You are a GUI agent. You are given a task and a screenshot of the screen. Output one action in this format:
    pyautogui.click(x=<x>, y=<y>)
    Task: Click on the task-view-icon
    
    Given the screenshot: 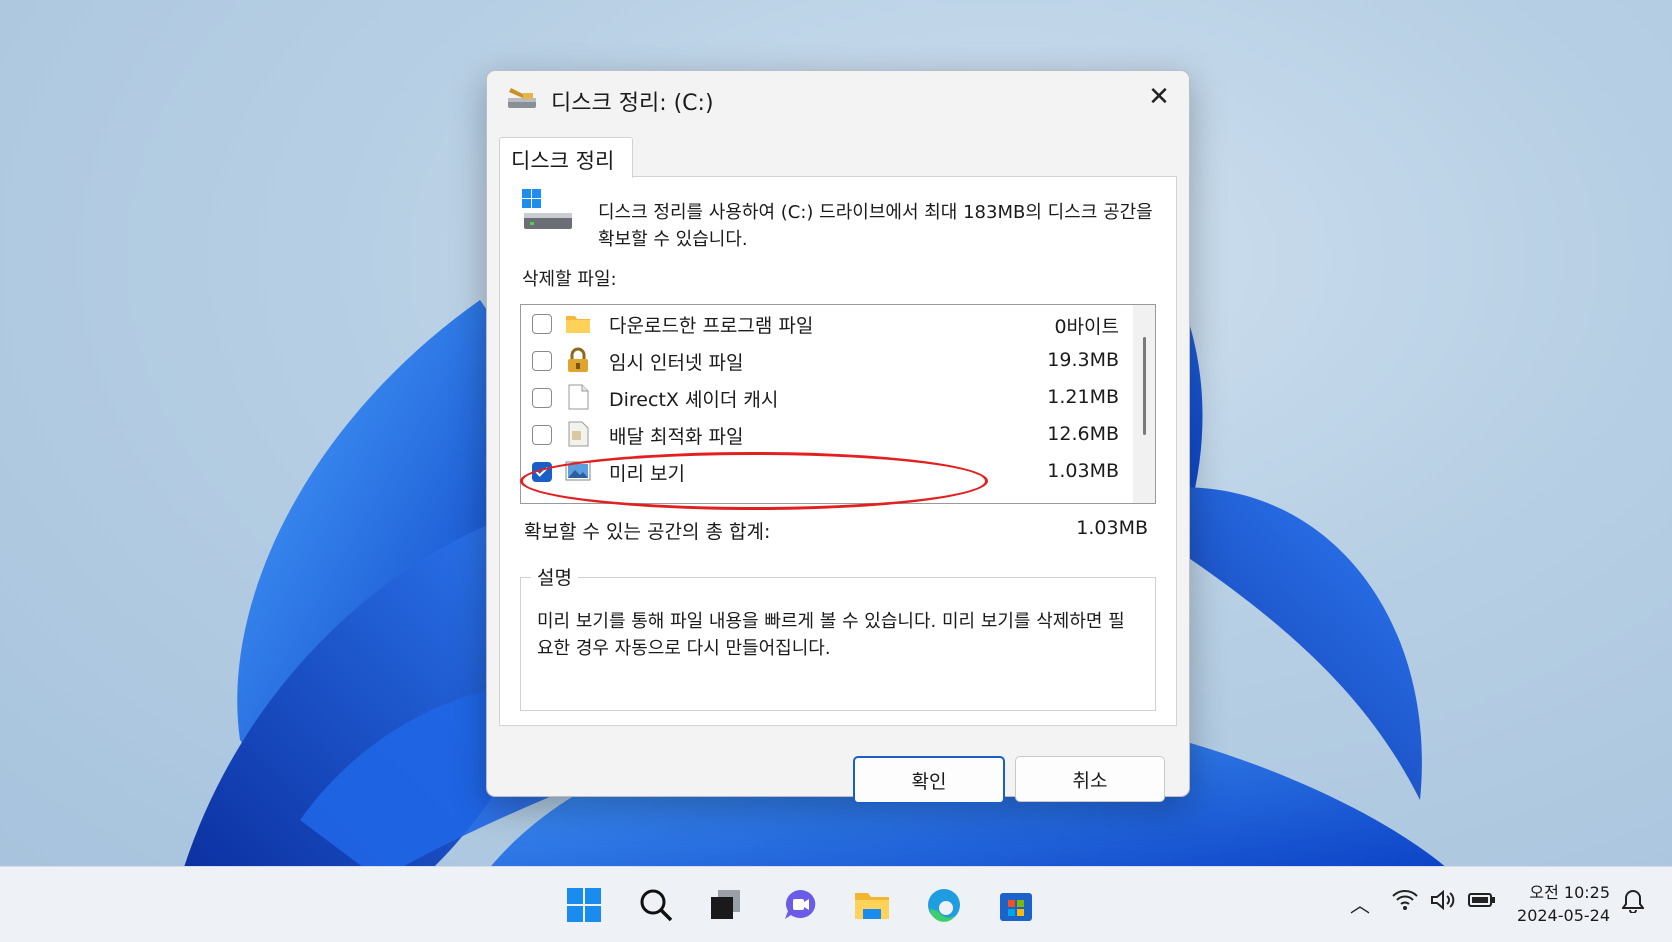 What is the action you would take?
    pyautogui.click(x=726, y=905)
    